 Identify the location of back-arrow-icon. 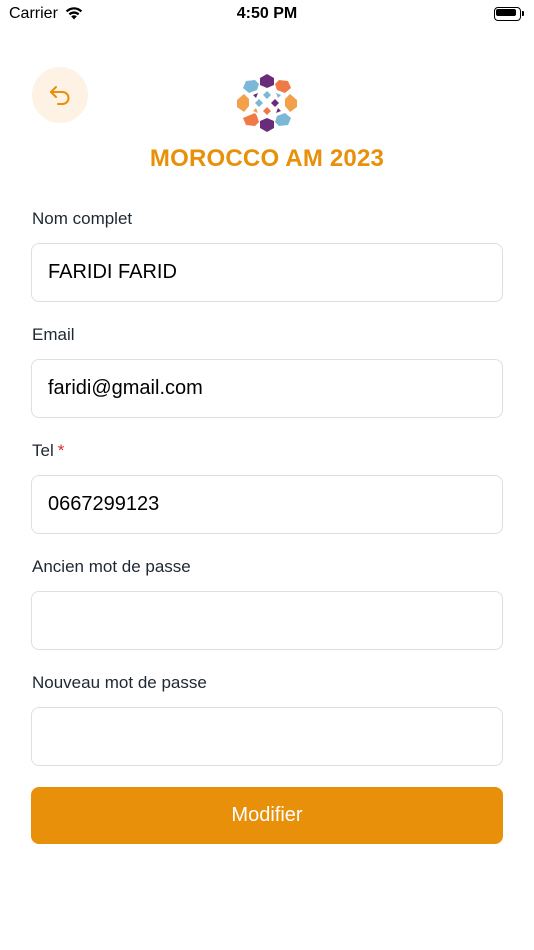
(60, 95).